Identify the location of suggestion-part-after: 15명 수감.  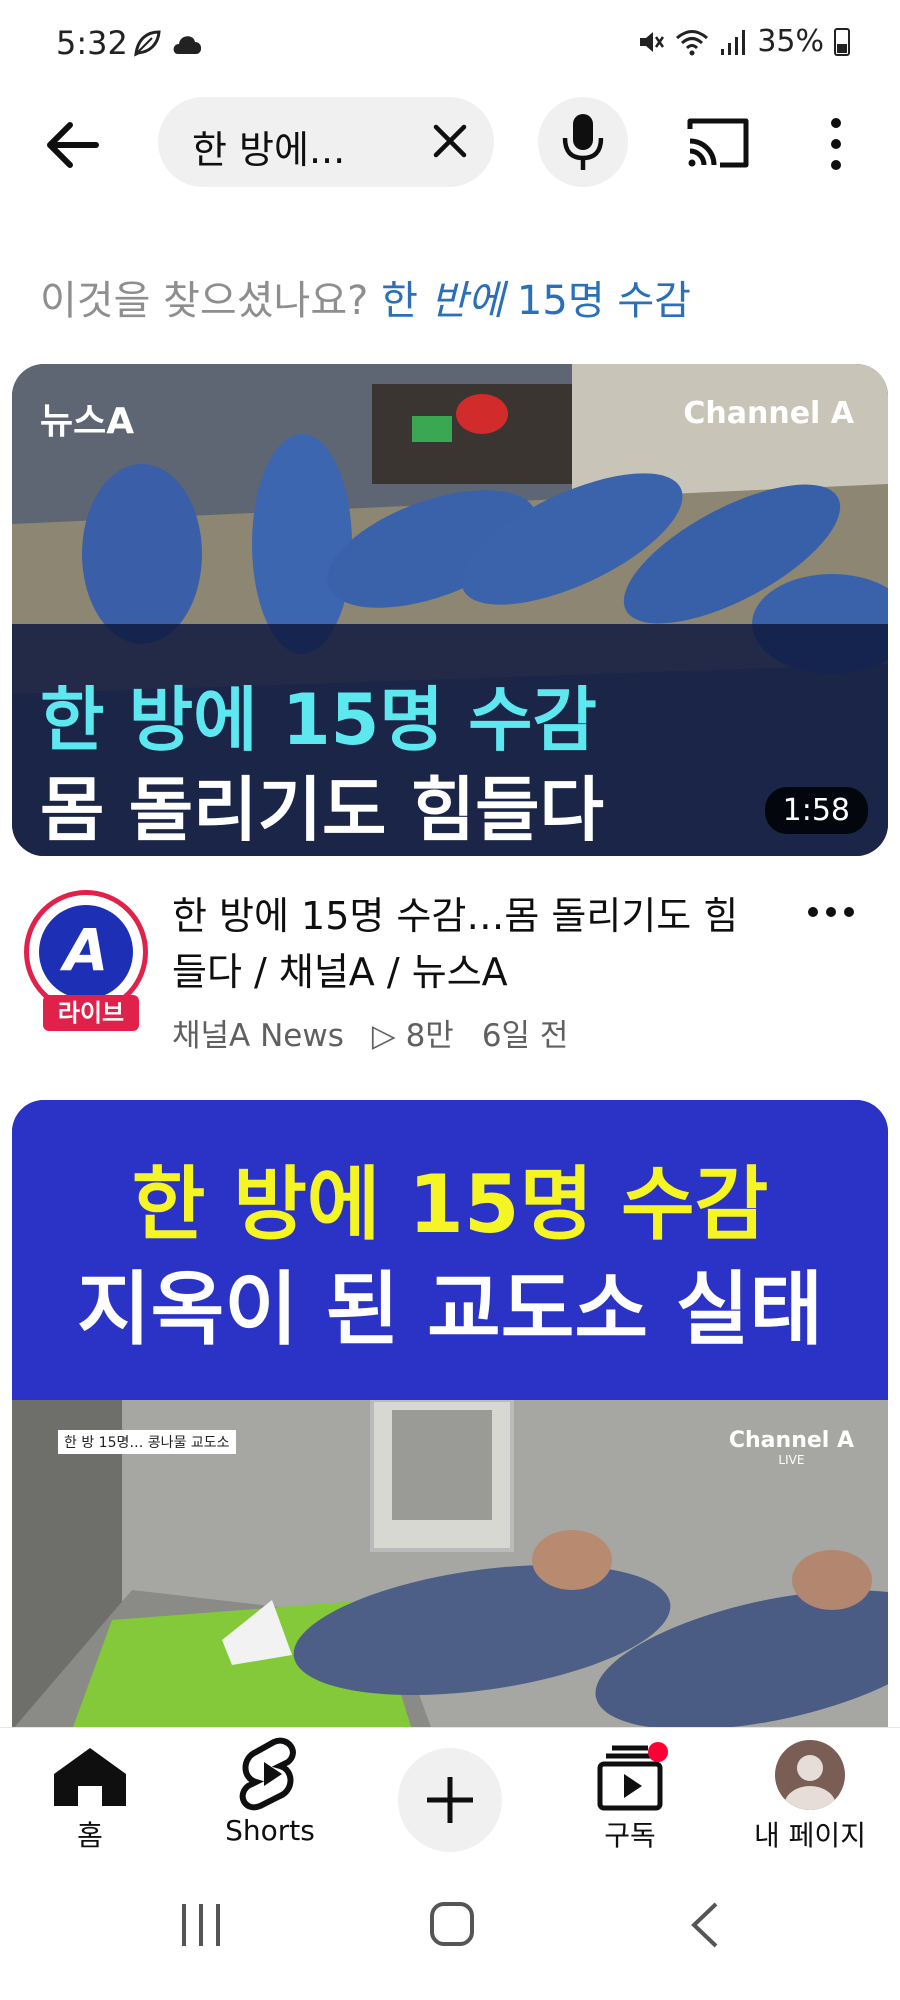
(597, 301).